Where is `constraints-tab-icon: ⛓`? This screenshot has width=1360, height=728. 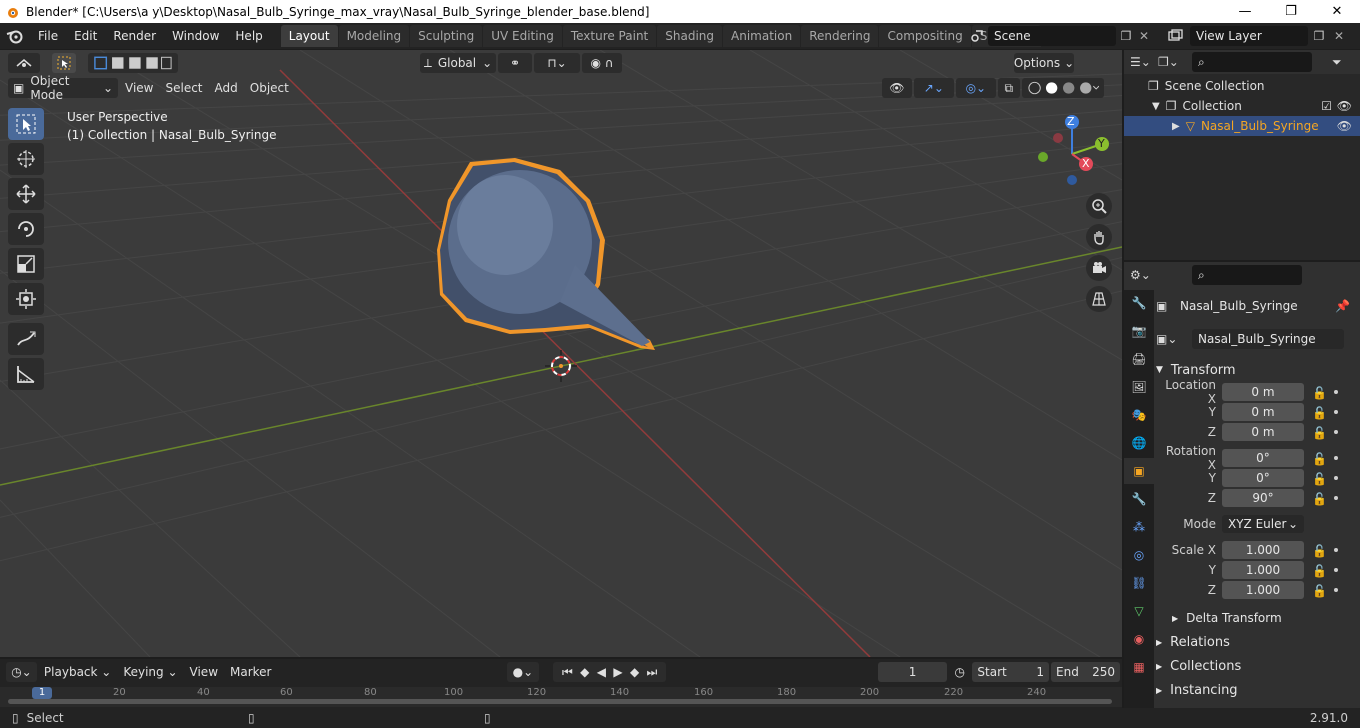
constraints-tab-icon: ⛓ is located at coordinates (1139, 583).